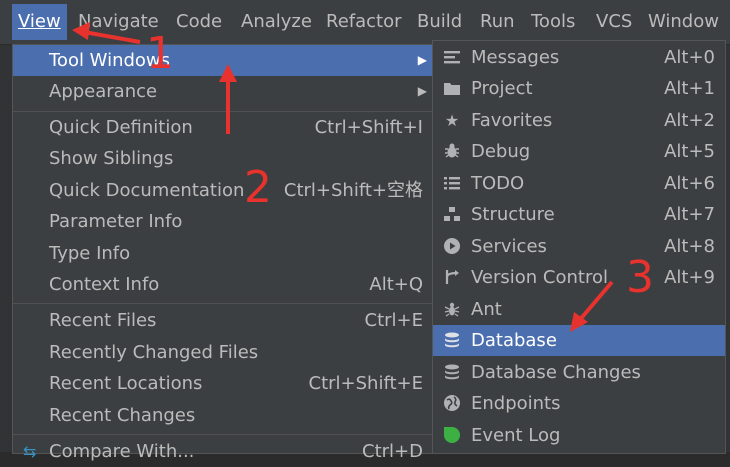  I want to click on menu-item-label: Favorites, so click(512, 120).